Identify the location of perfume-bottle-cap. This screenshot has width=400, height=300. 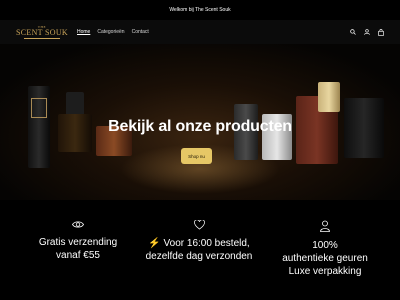
(75, 104).